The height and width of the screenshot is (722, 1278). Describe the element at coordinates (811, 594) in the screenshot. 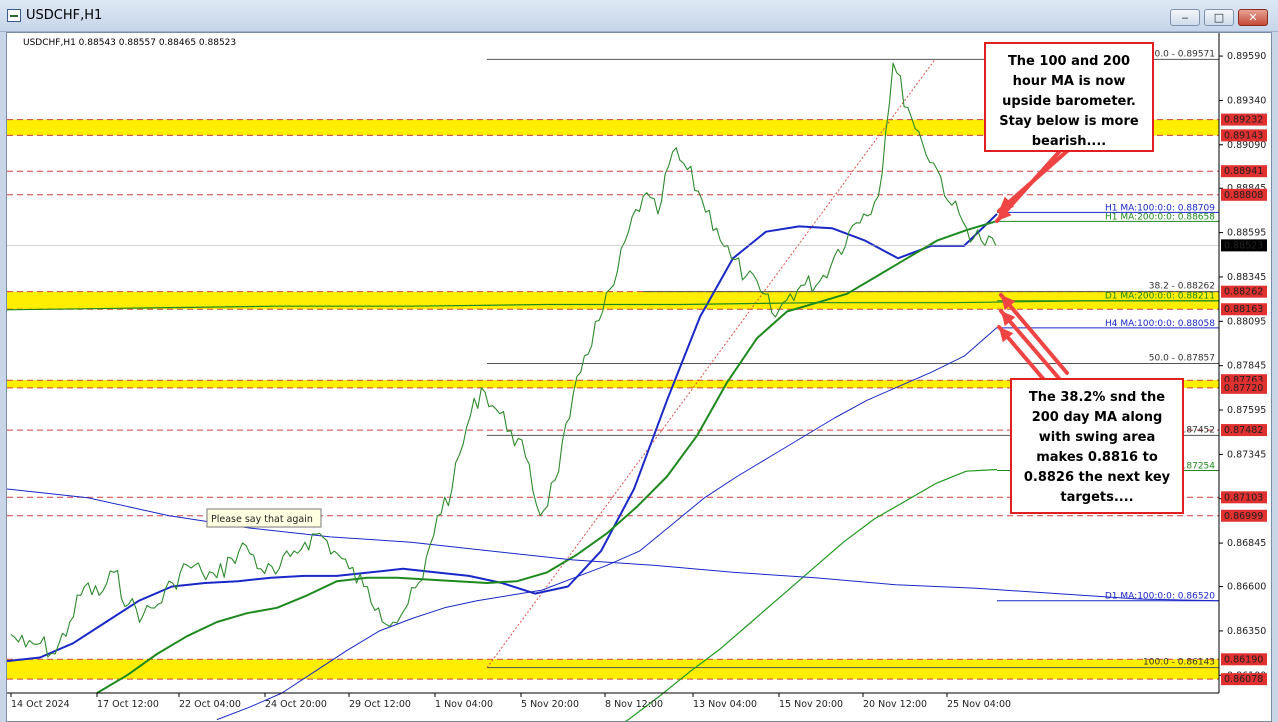

I see `ma-line-green_thin` at that location.